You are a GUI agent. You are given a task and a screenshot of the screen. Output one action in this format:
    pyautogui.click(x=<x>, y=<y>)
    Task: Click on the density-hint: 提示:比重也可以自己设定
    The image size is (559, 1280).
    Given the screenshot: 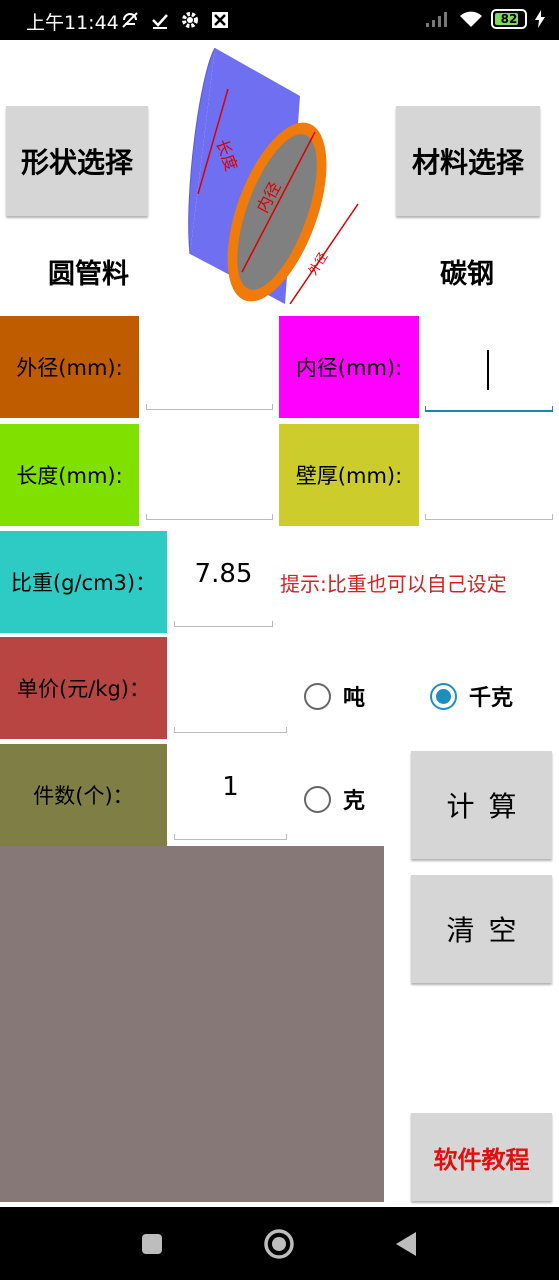 What is the action you would take?
    pyautogui.click(x=393, y=584)
    